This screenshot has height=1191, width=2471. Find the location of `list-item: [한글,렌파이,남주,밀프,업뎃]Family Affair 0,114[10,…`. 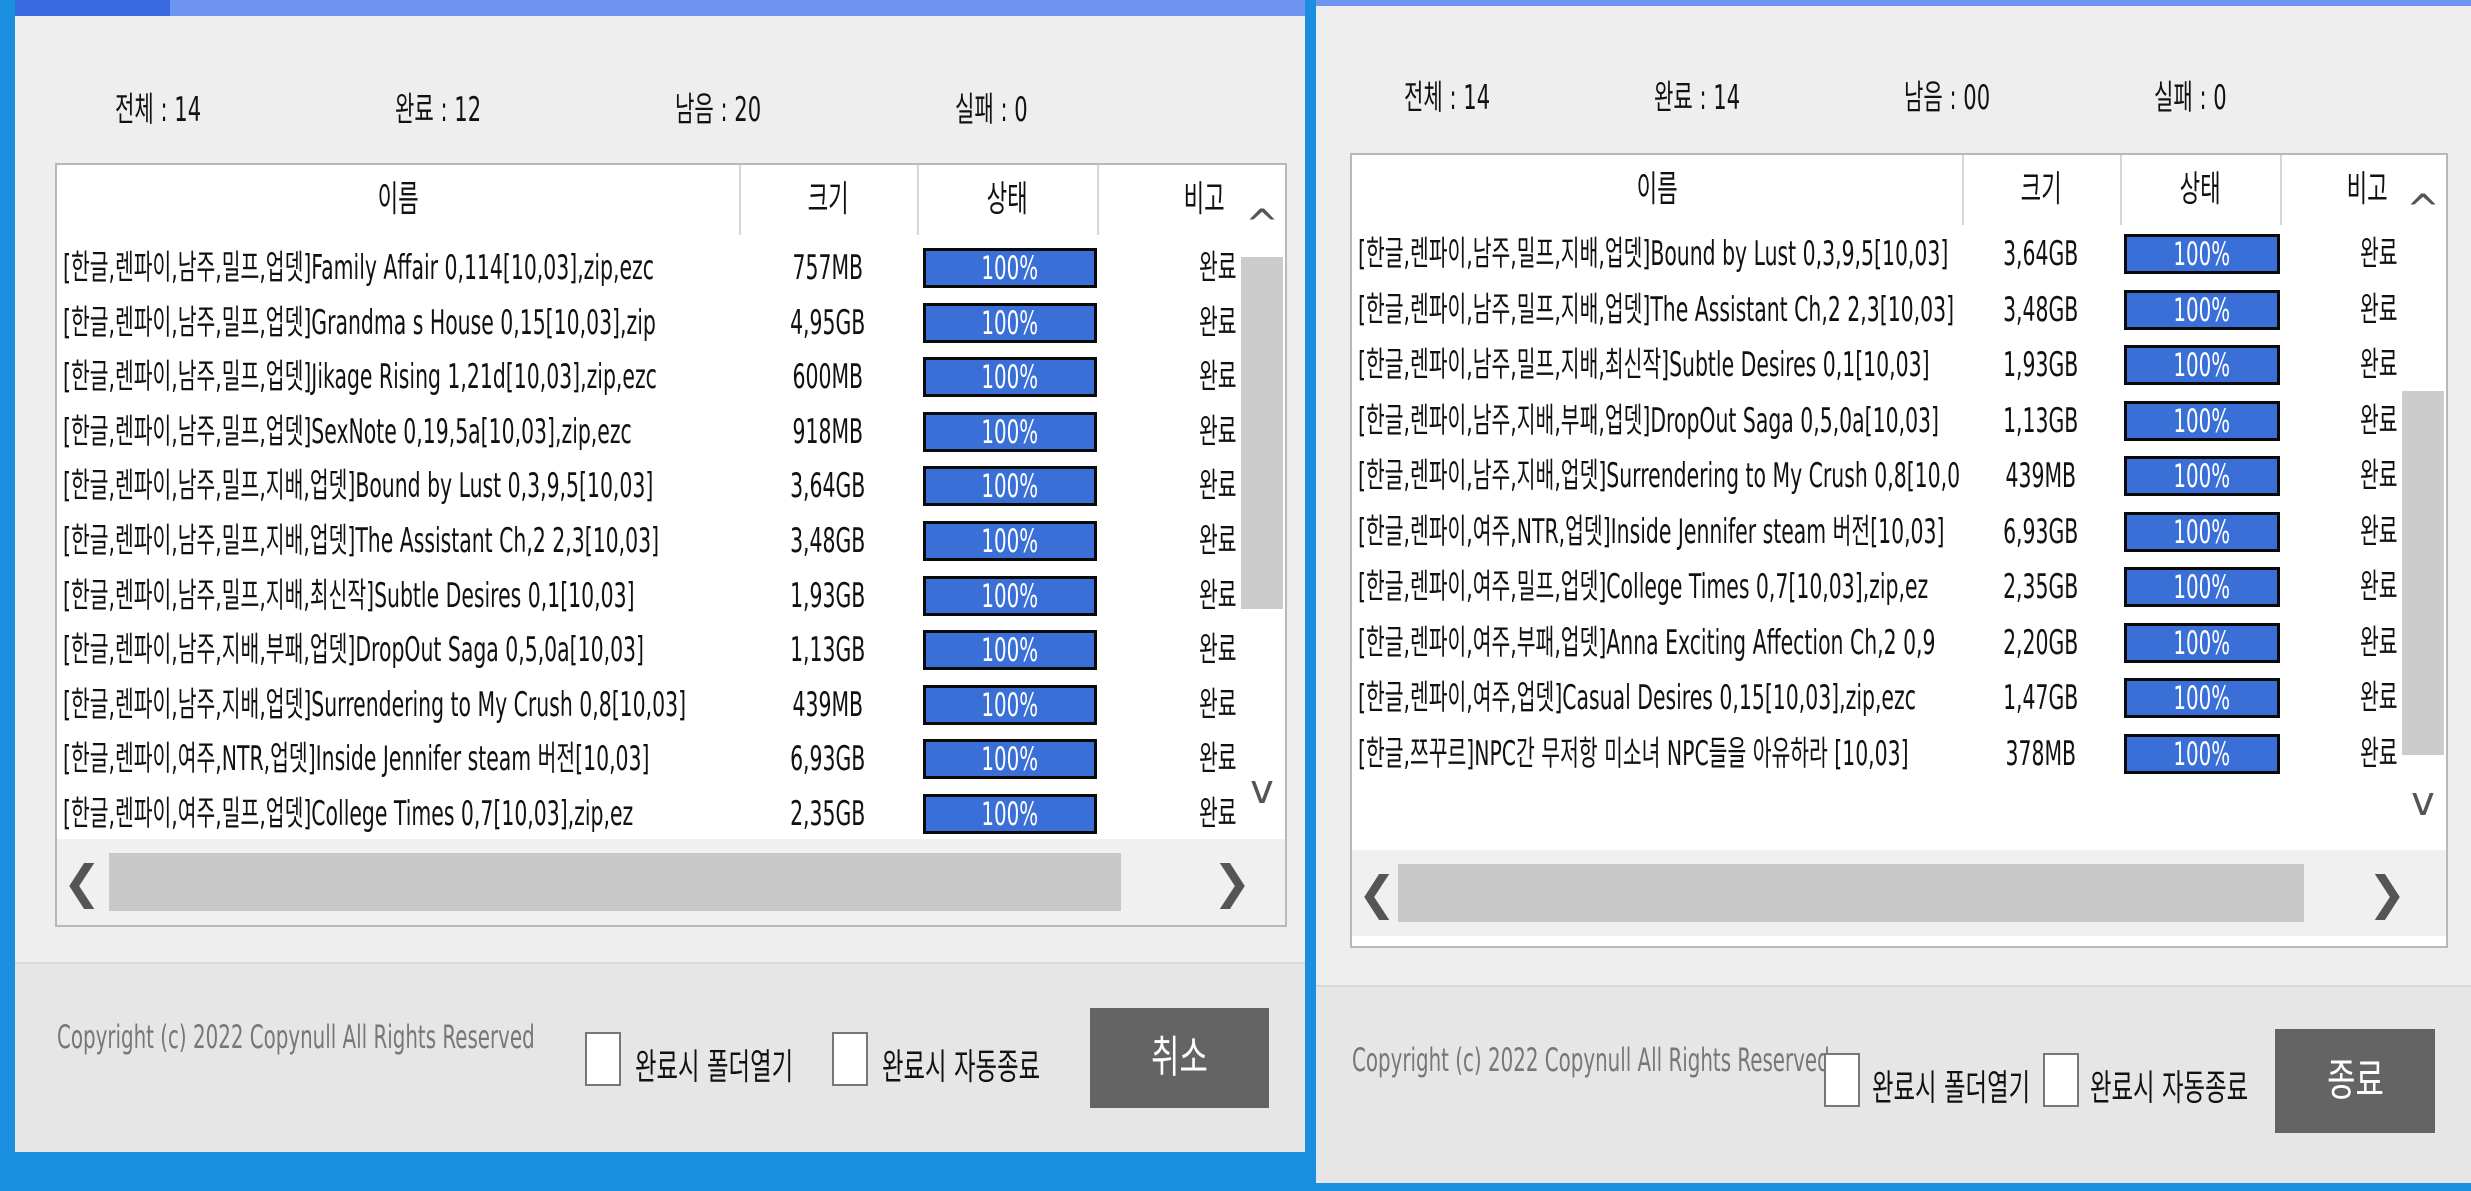

list-item: [한글,렌파이,남주,밀프,업뎃]Family Affair 0,114[10,… is located at coordinates (647, 268).